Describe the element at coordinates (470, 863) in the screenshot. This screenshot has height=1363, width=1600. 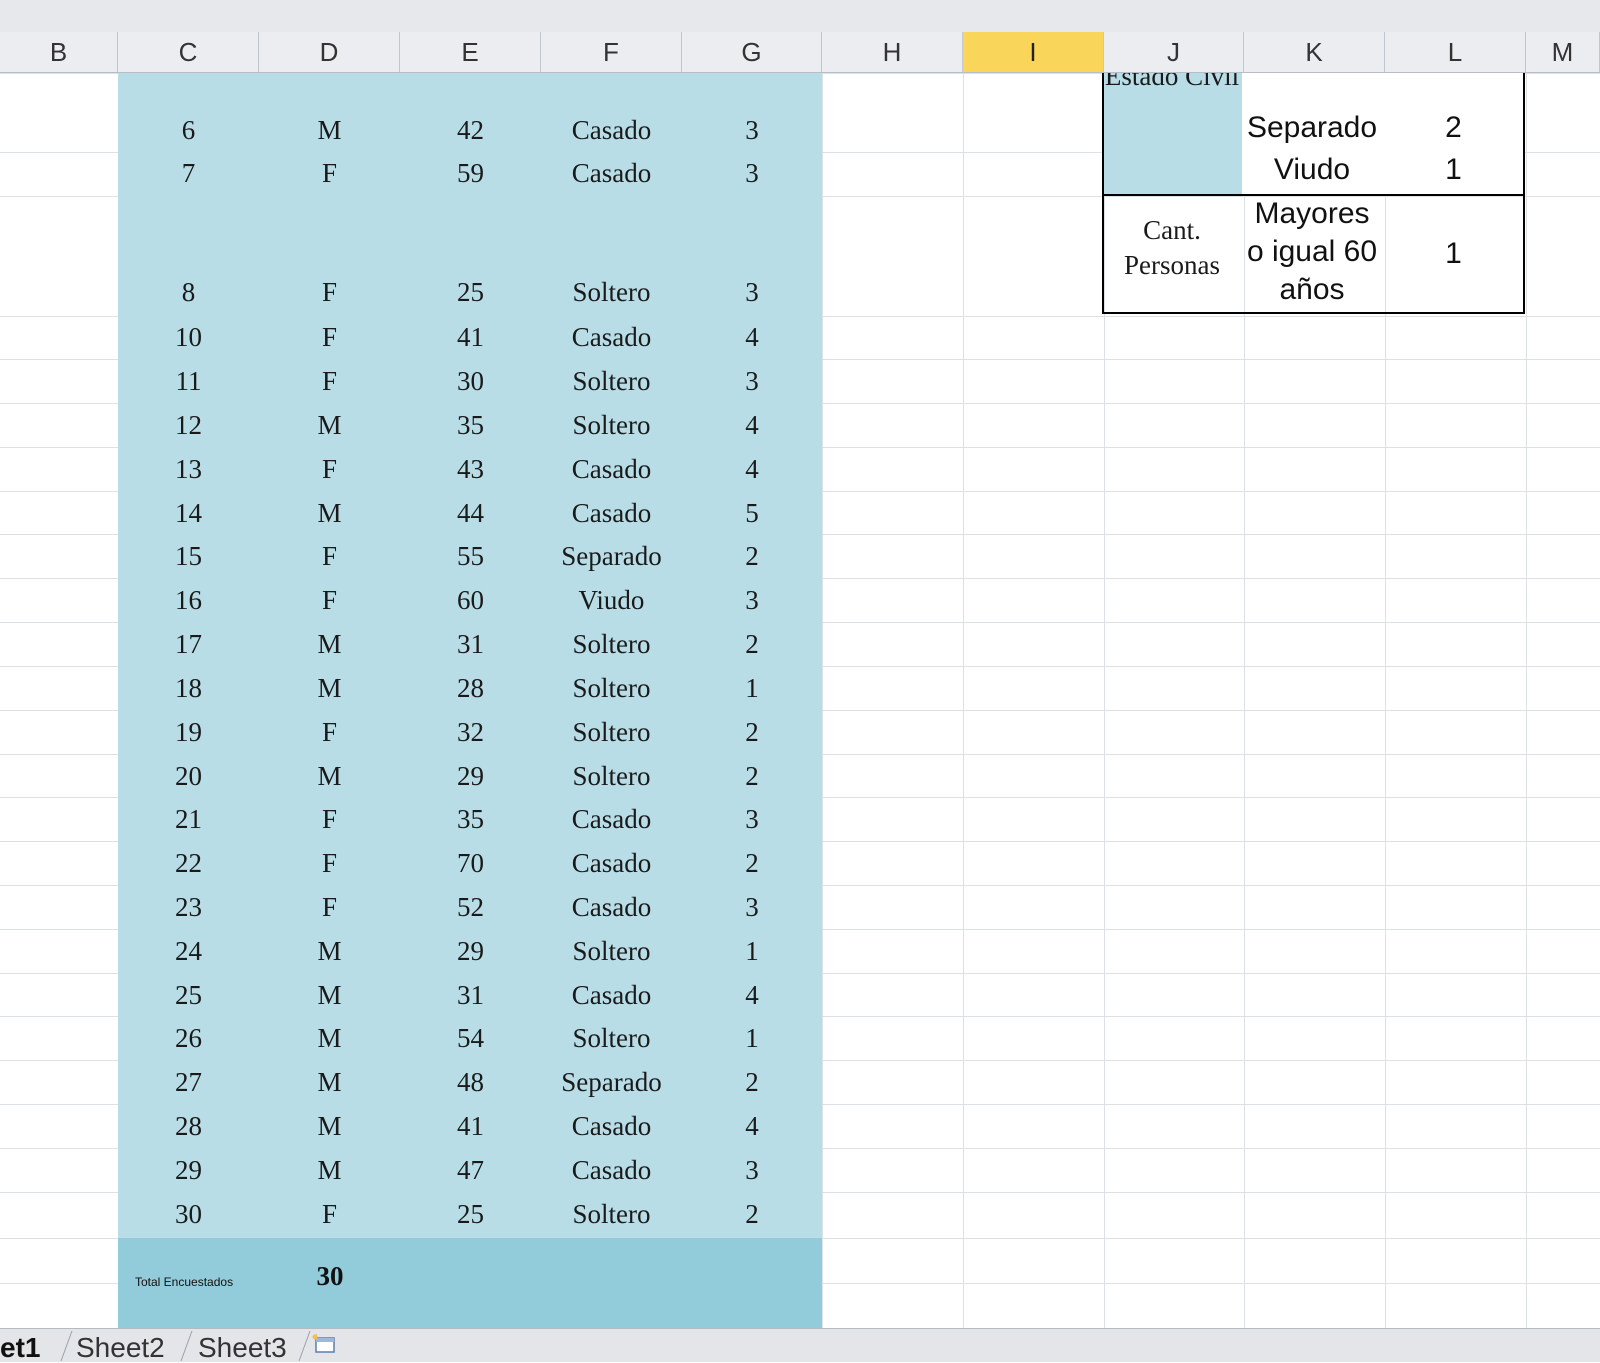
I see `cell-e: 70` at that location.